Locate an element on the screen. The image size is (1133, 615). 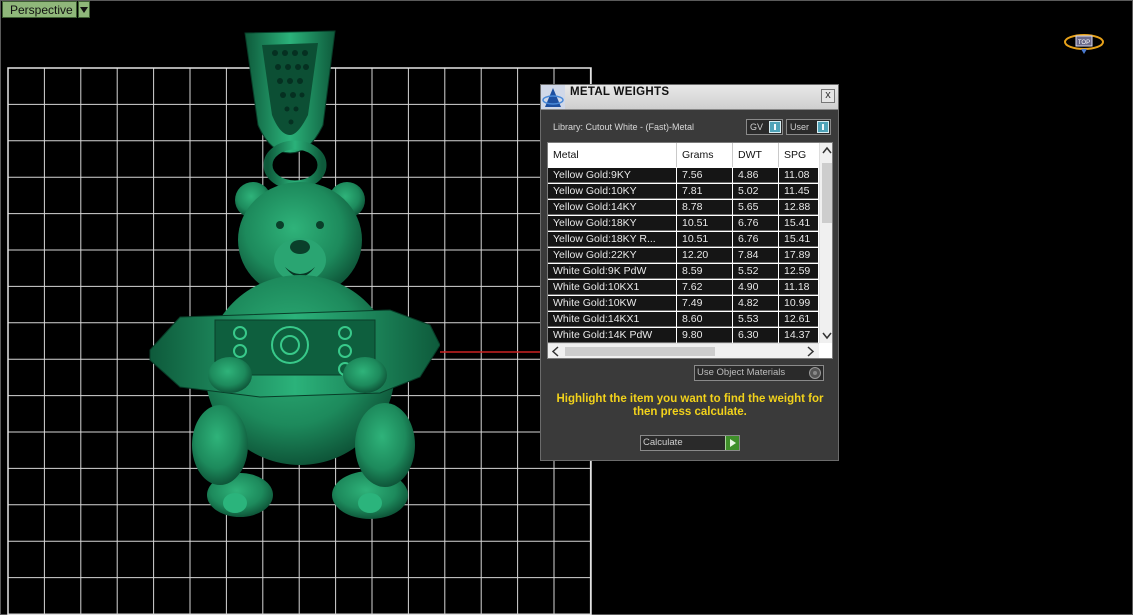
metal-cell: White Gold:10KW is located at coordinates (612, 303).